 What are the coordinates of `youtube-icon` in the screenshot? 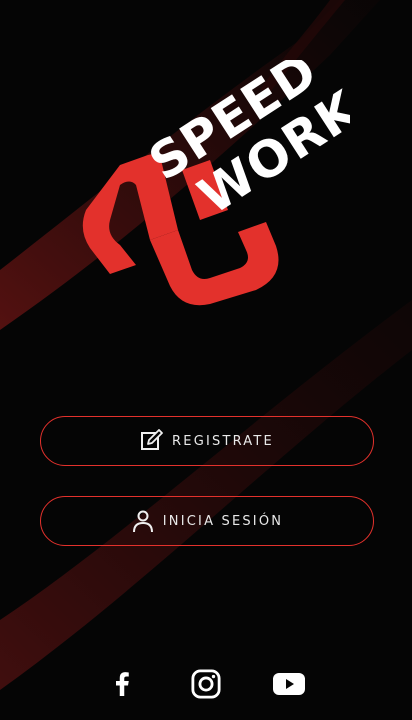 It's located at (289, 684).